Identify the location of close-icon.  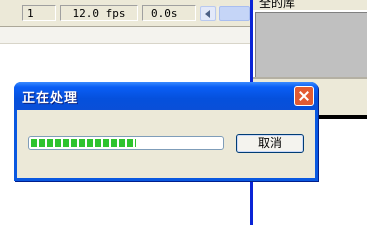
(304, 96).